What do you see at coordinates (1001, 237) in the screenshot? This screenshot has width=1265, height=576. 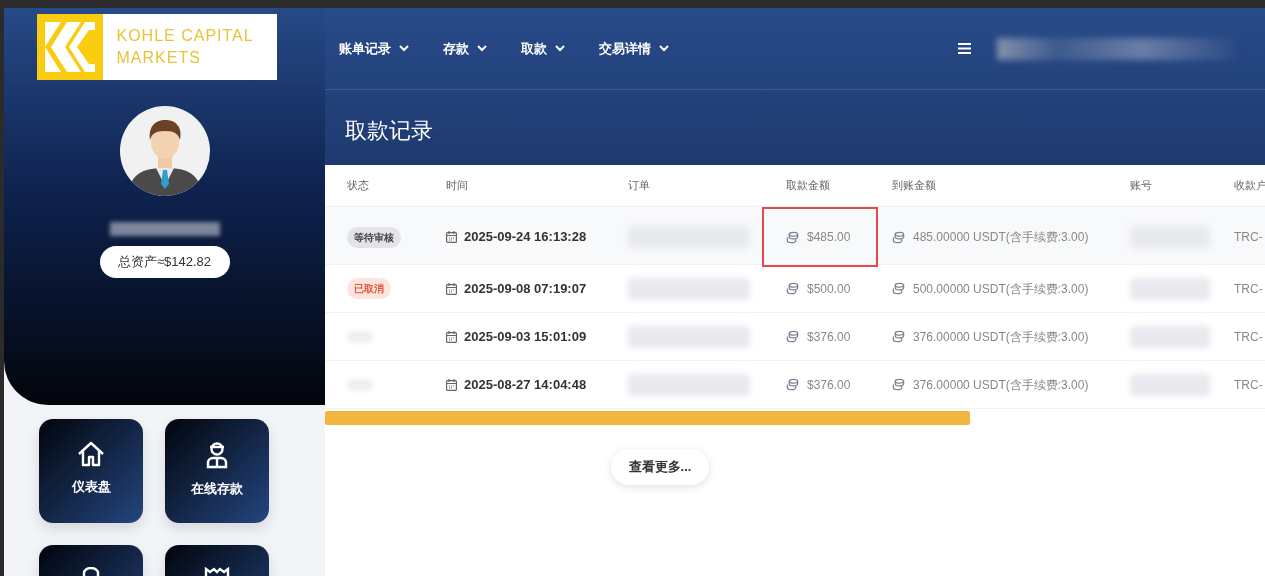 I see `received-amount-cell-text: 485.00000 USDT(含手续费:3.00)` at bounding box center [1001, 237].